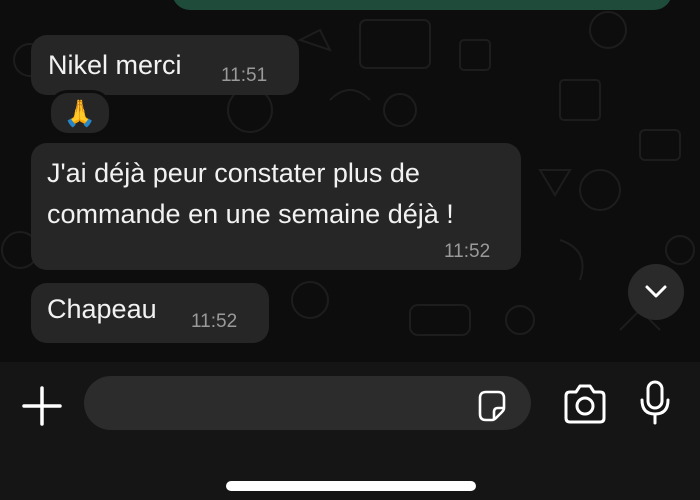 The height and width of the screenshot is (500, 700). I want to click on message-text: commande en une semaine déjà !, so click(250, 214).